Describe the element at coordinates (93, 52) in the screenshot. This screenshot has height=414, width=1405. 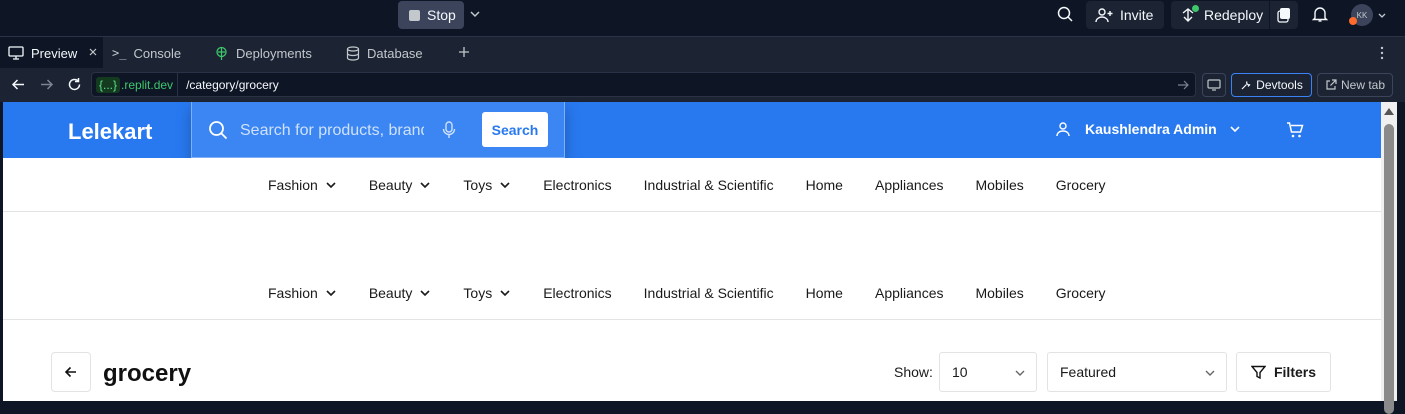
I see `close-icon` at that location.